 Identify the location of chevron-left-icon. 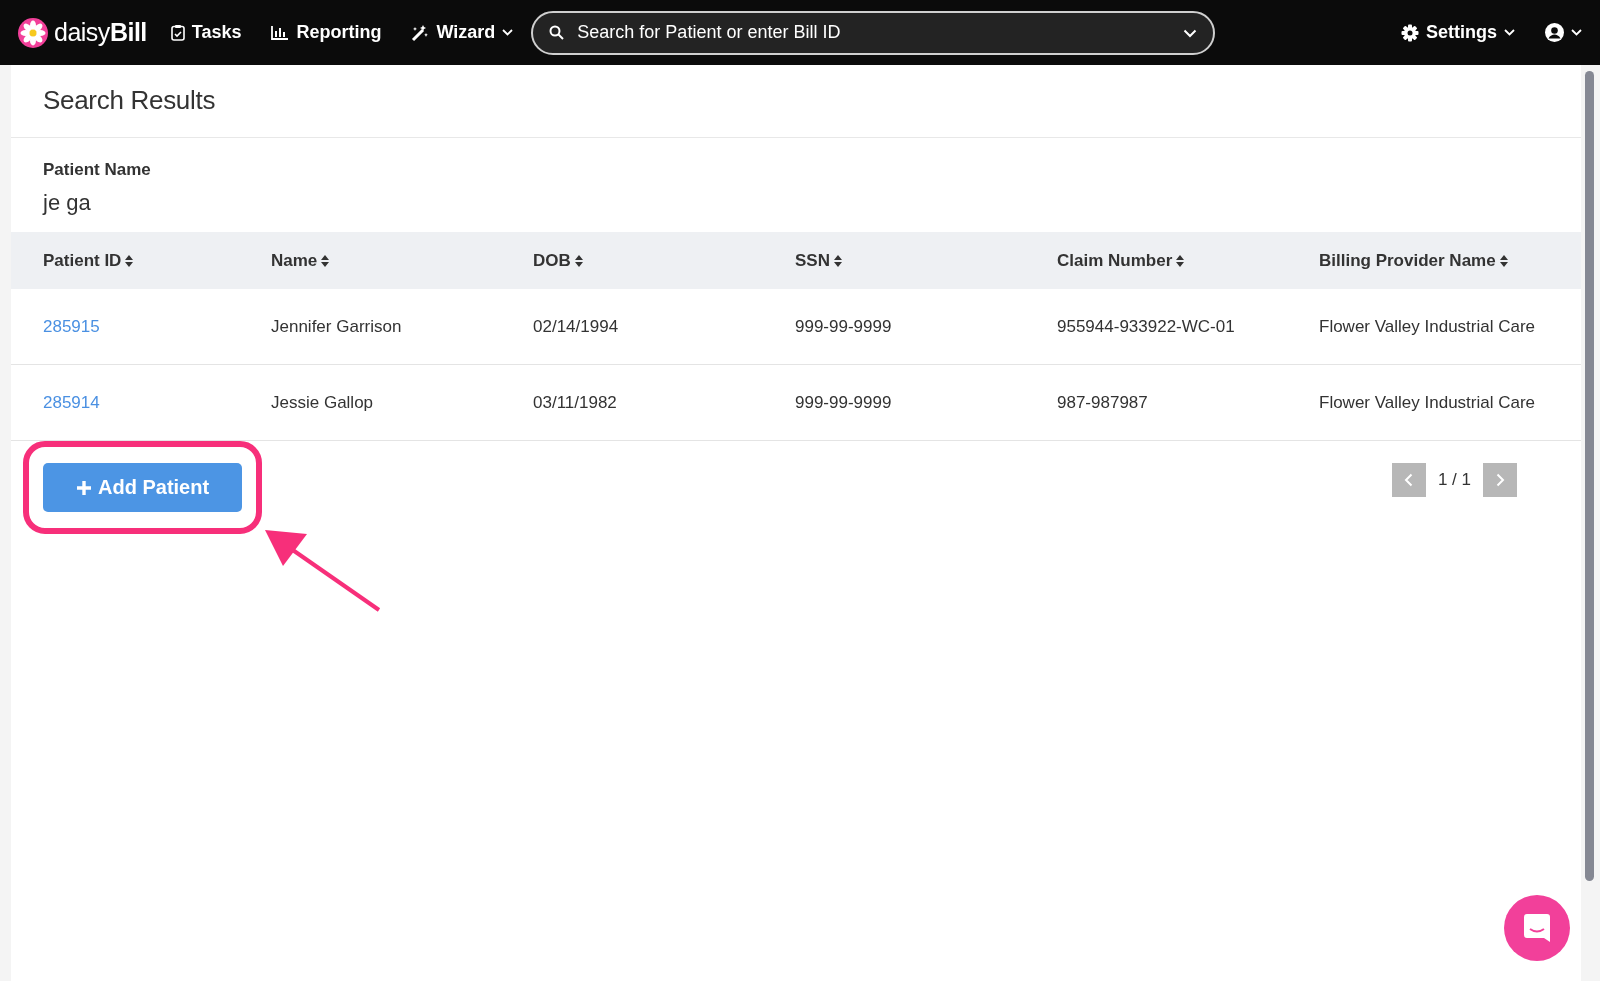
(1409, 480).